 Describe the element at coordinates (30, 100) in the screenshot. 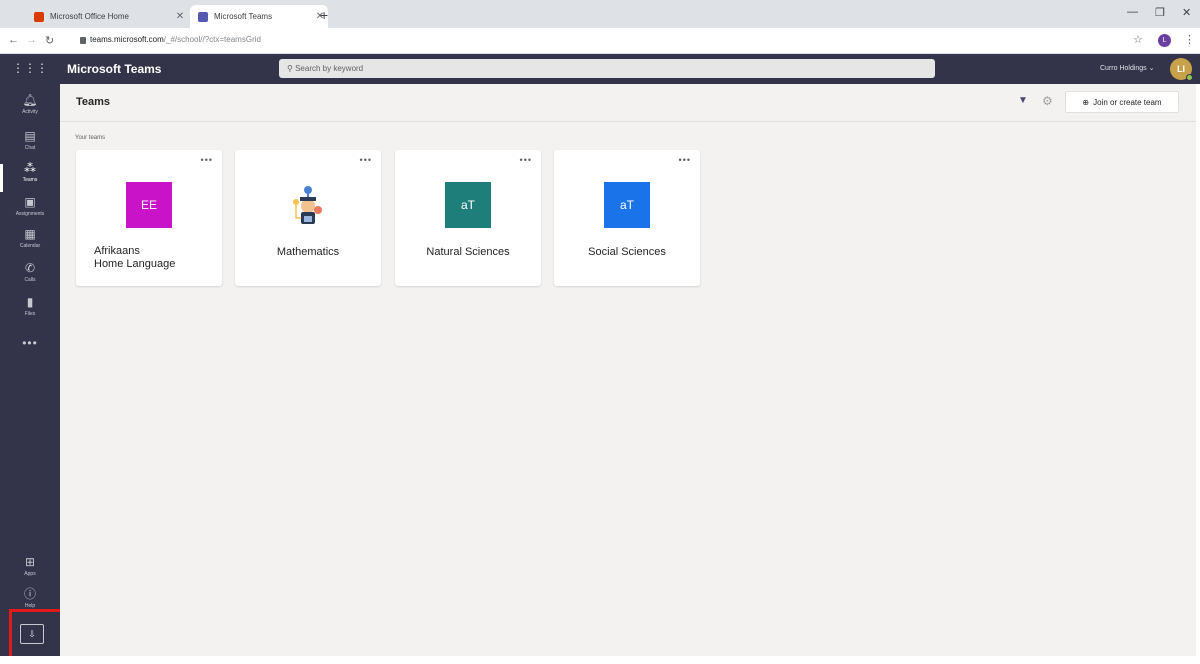

I see `bell-icon: 🔔︎` at that location.